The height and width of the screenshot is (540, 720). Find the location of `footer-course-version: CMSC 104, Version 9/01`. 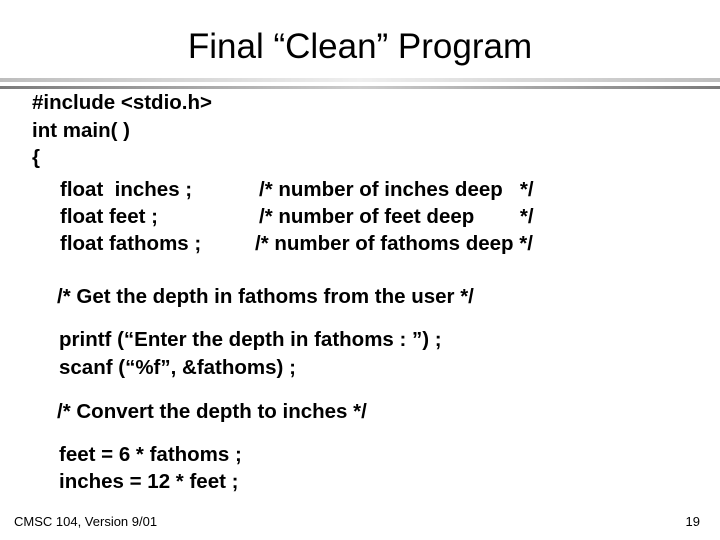

footer-course-version: CMSC 104, Version 9/01 is located at coordinates (86, 521).